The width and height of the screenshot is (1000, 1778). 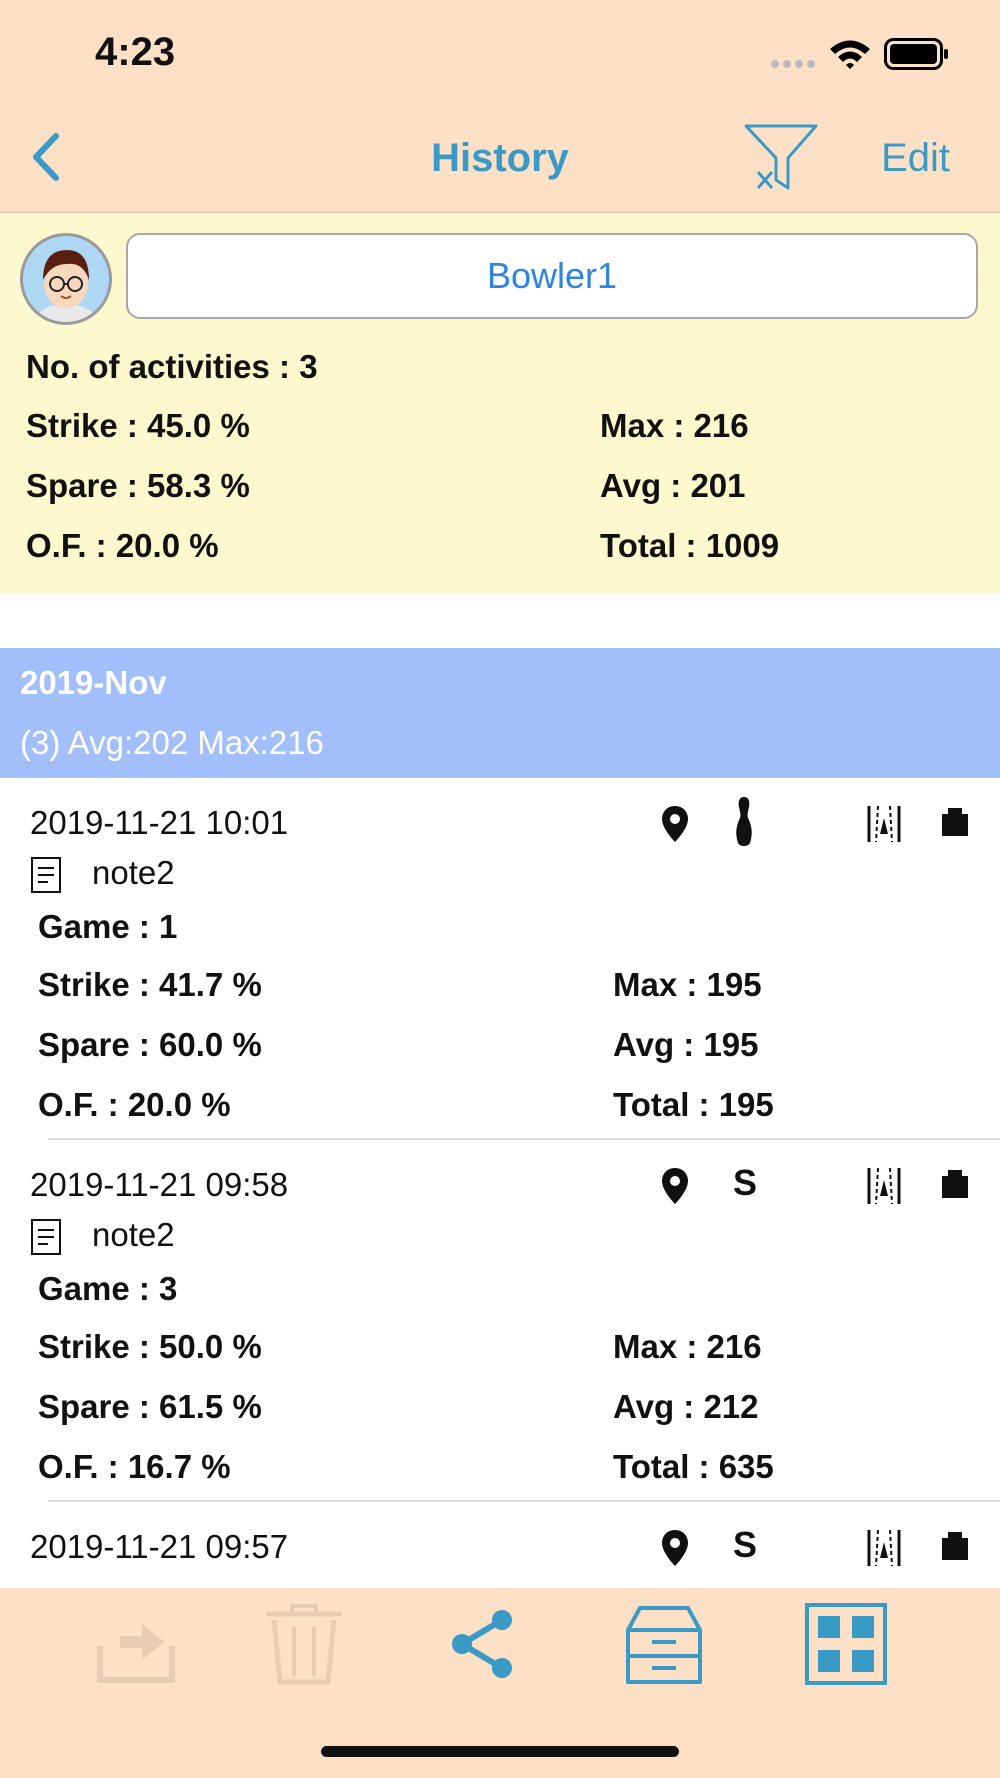 I want to click on entry-game: Game : 3, so click(x=108, y=1288).